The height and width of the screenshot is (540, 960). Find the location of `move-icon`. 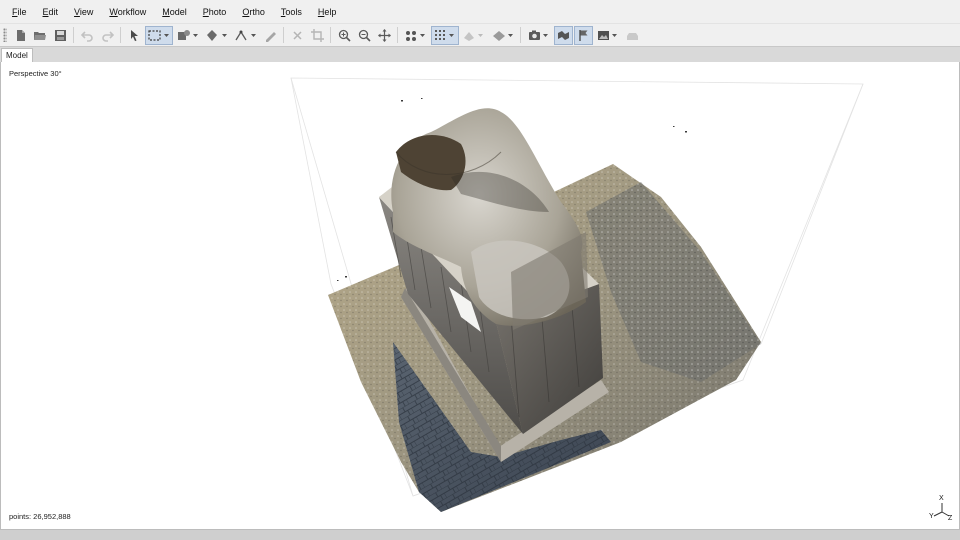

move-icon is located at coordinates (384, 35).